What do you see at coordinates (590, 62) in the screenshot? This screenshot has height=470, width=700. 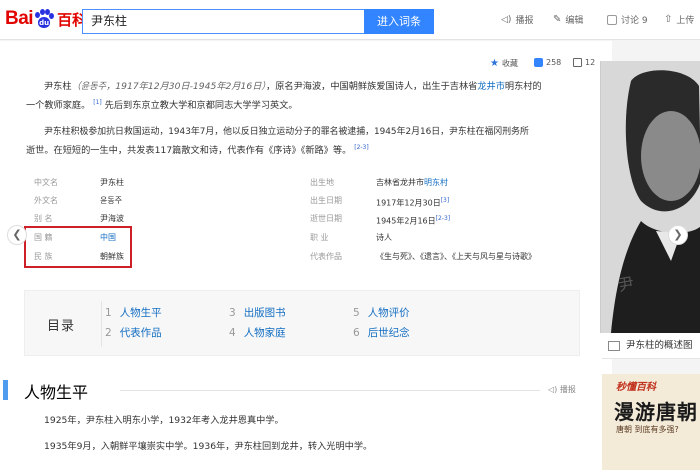 I see `share-count: 12` at bounding box center [590, 62].